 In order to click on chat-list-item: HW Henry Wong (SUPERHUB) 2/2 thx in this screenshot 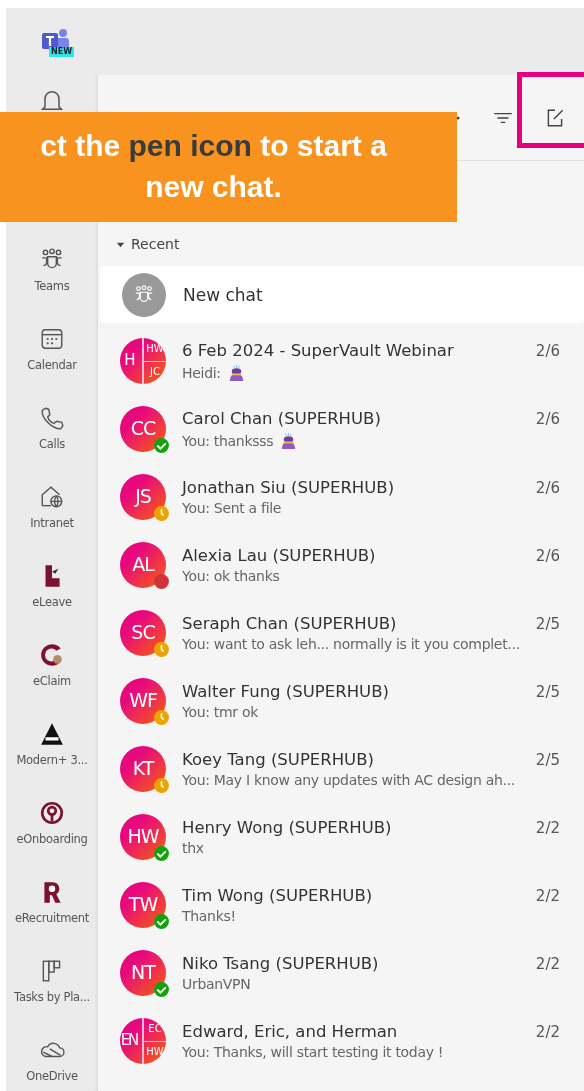, I will do `click(341, 837)`.